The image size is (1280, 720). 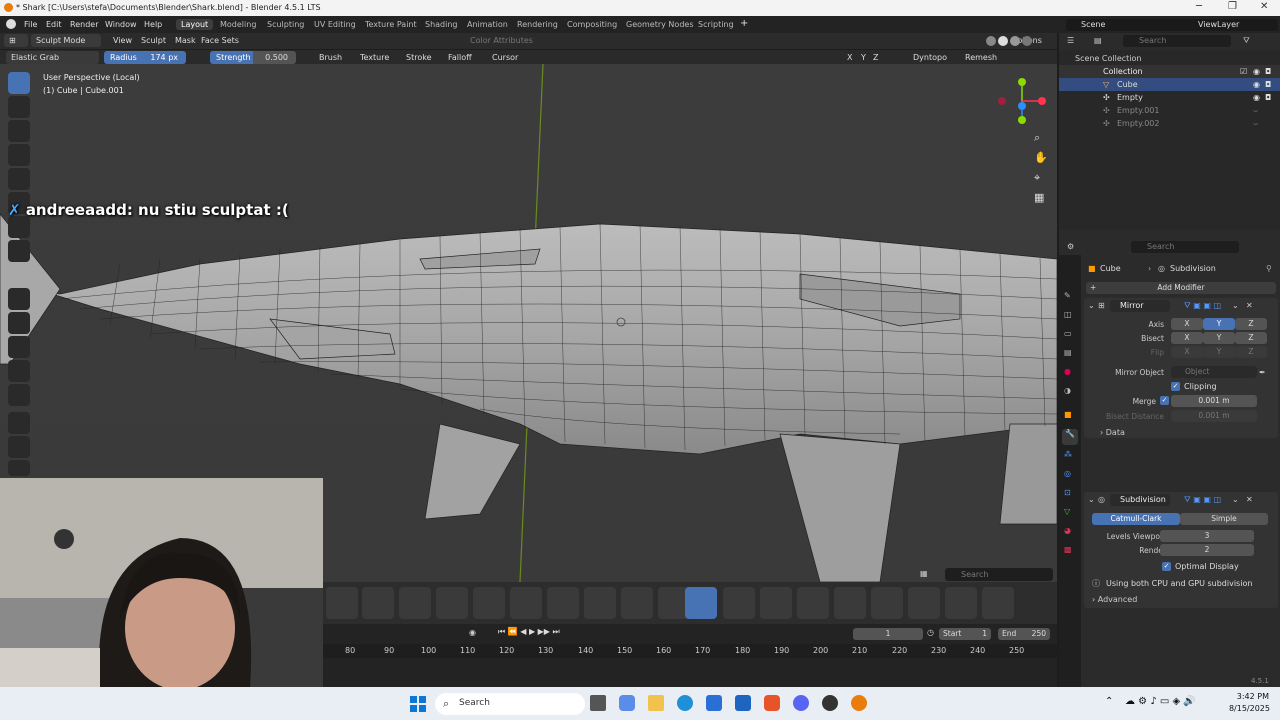 What do you see at coordinates (1207, 536) in the screenshot?
I see `levels-viewport-field: 3` at bounding box center [1207, 536].